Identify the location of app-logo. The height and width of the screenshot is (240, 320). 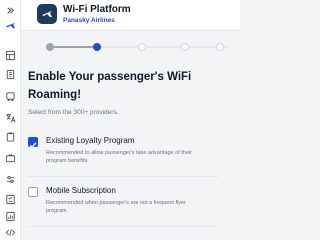
(47, 14).